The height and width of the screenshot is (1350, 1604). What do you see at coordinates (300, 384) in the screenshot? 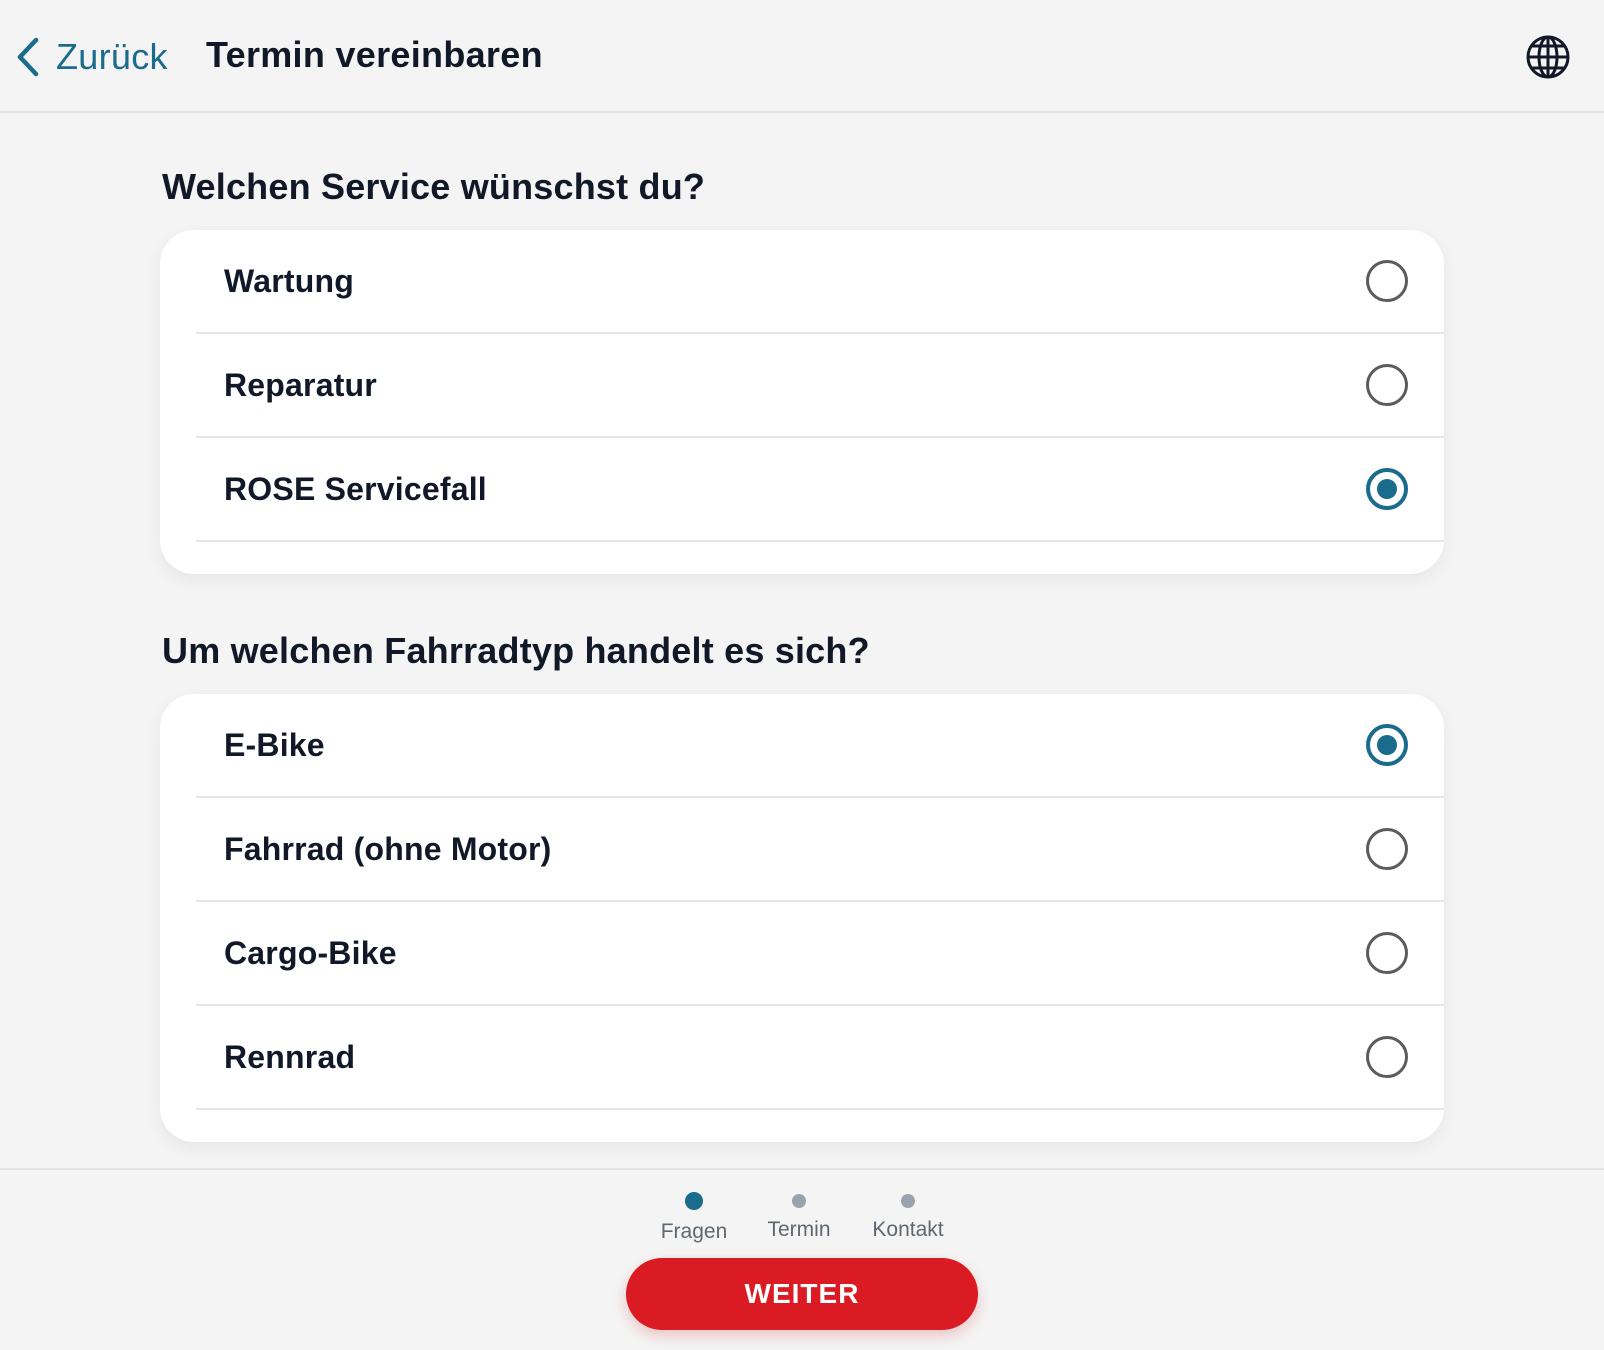
I see `option-label: Reparatur` at bounding box center [300, 384].